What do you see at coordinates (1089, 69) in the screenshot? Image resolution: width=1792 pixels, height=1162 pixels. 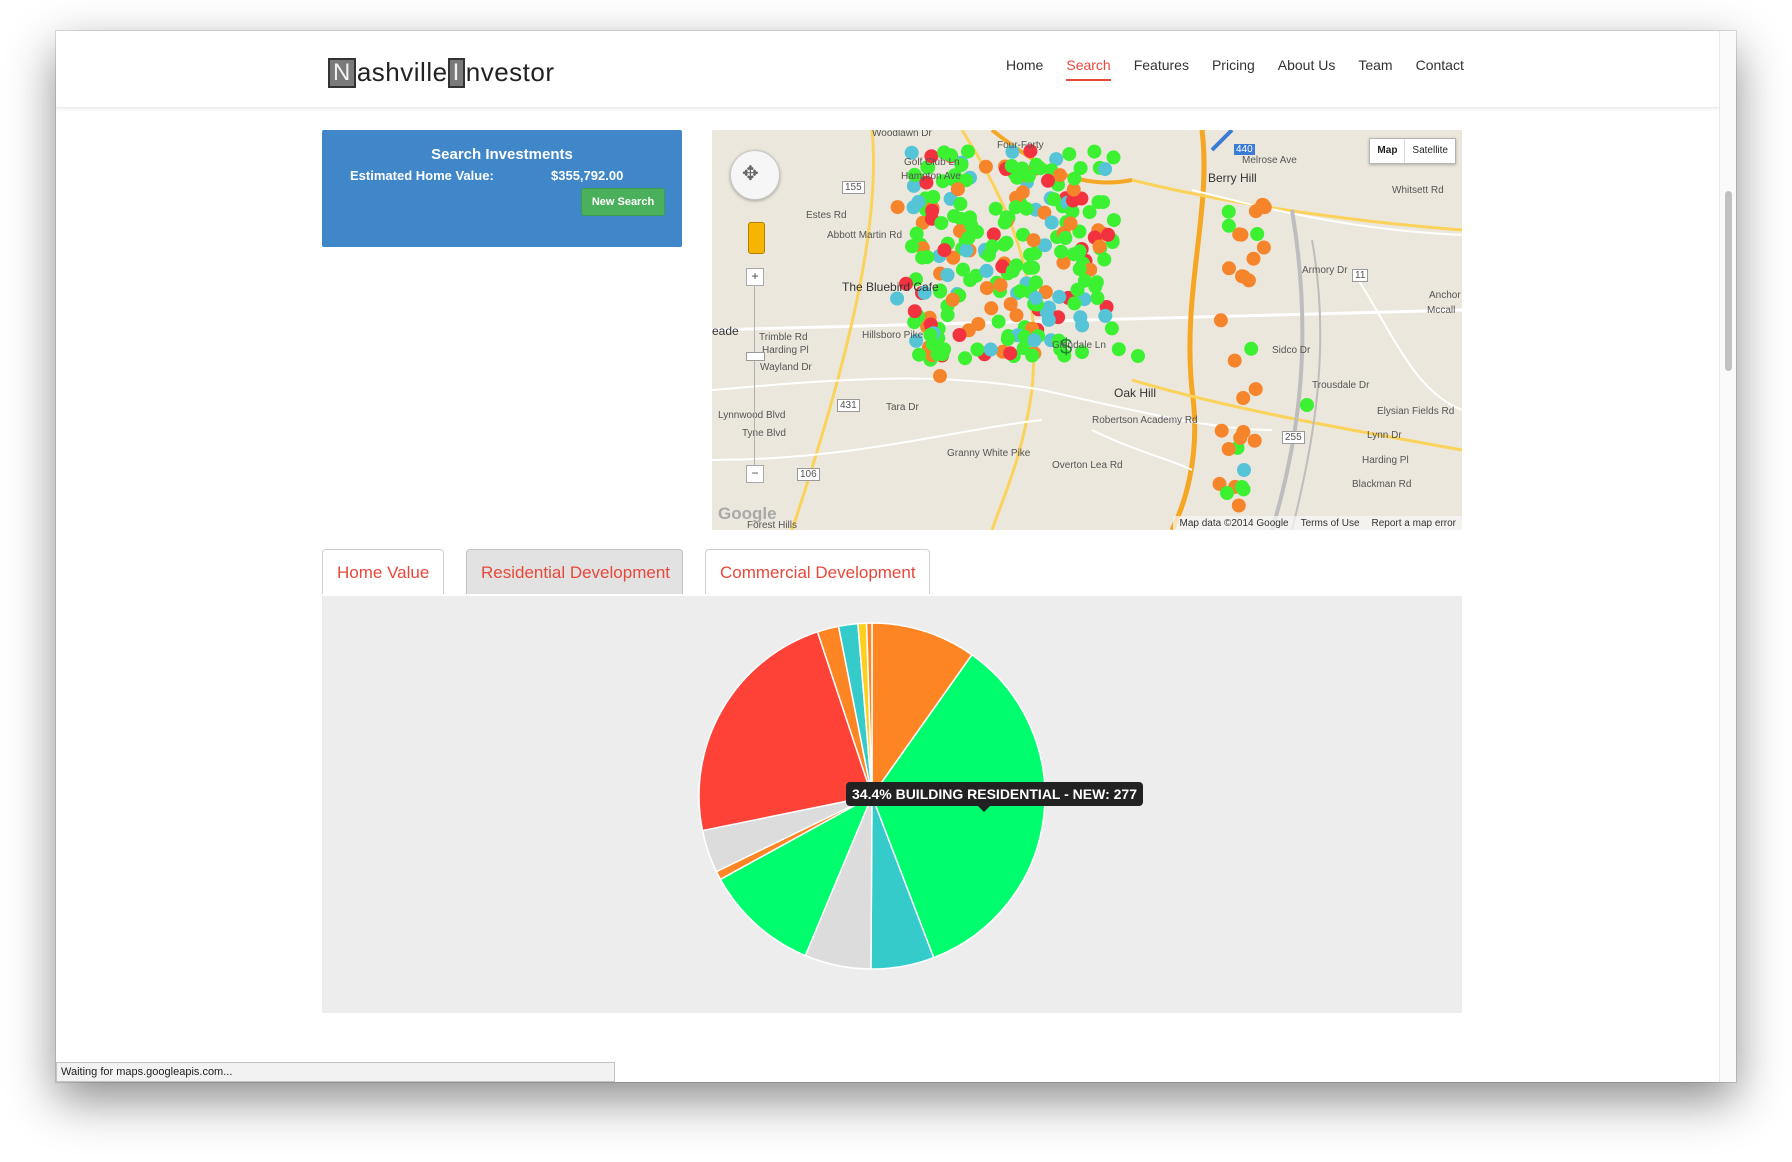 I see `nav-search: Search` at bounding box center [1089, 69].